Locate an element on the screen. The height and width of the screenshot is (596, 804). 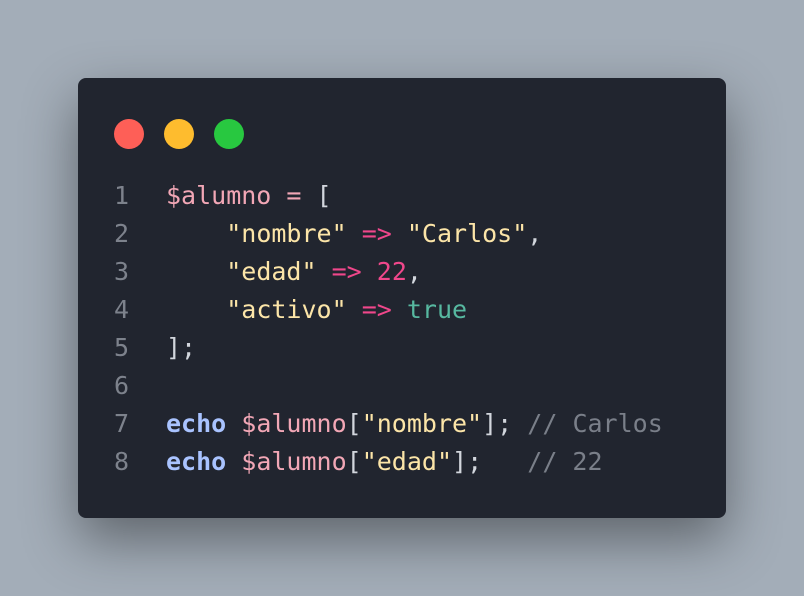
code-line: 2 "nombre" => "Carlos", is located at coordinates (388, 234).